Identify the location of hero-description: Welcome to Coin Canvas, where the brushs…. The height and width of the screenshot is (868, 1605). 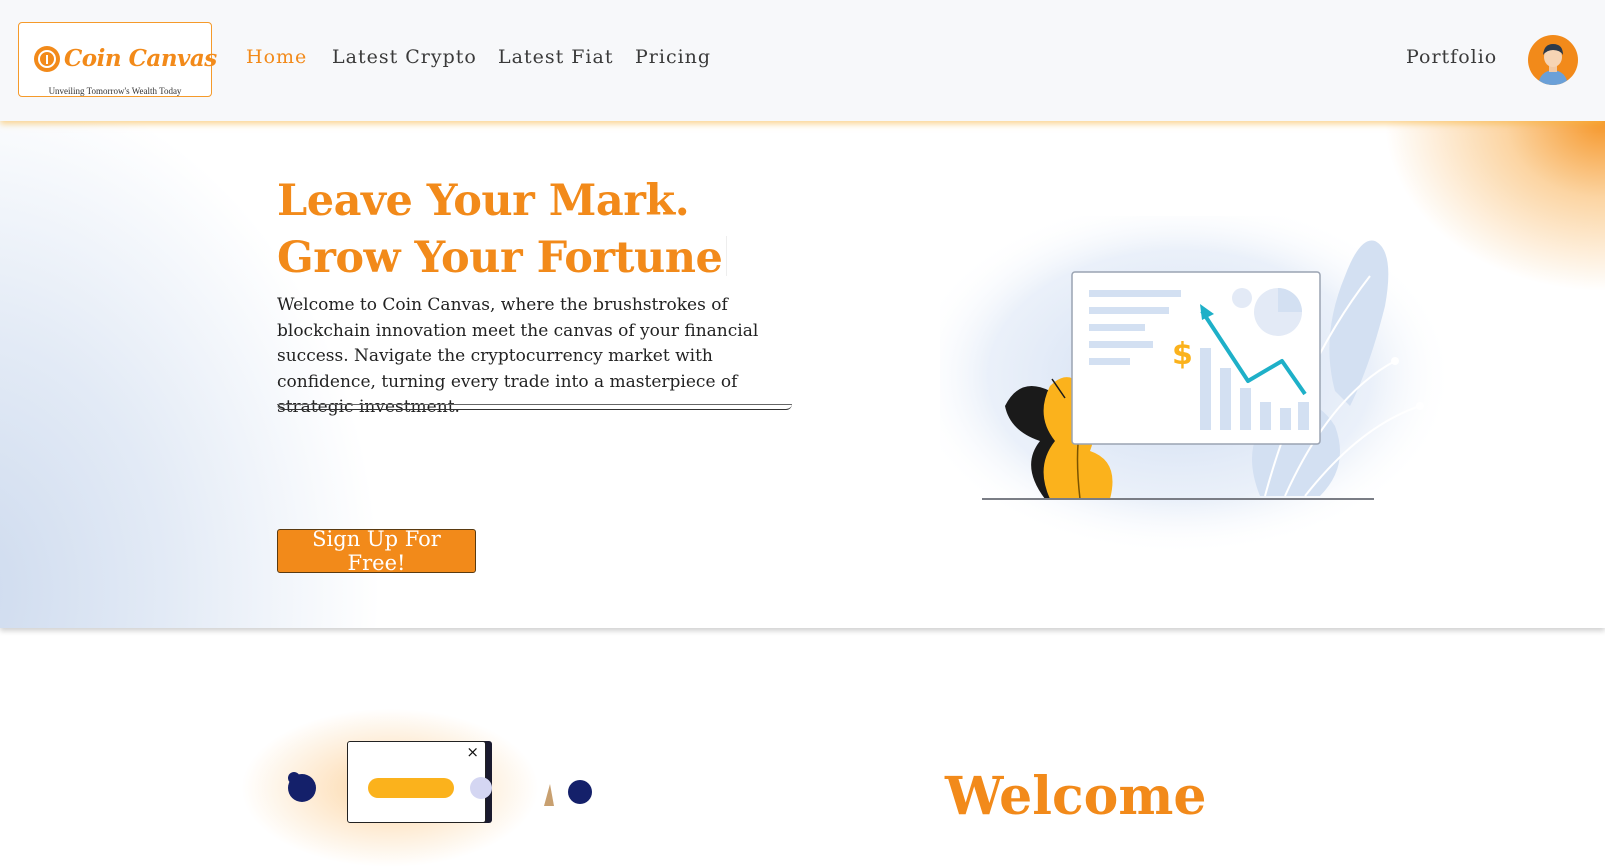
(518, 356).